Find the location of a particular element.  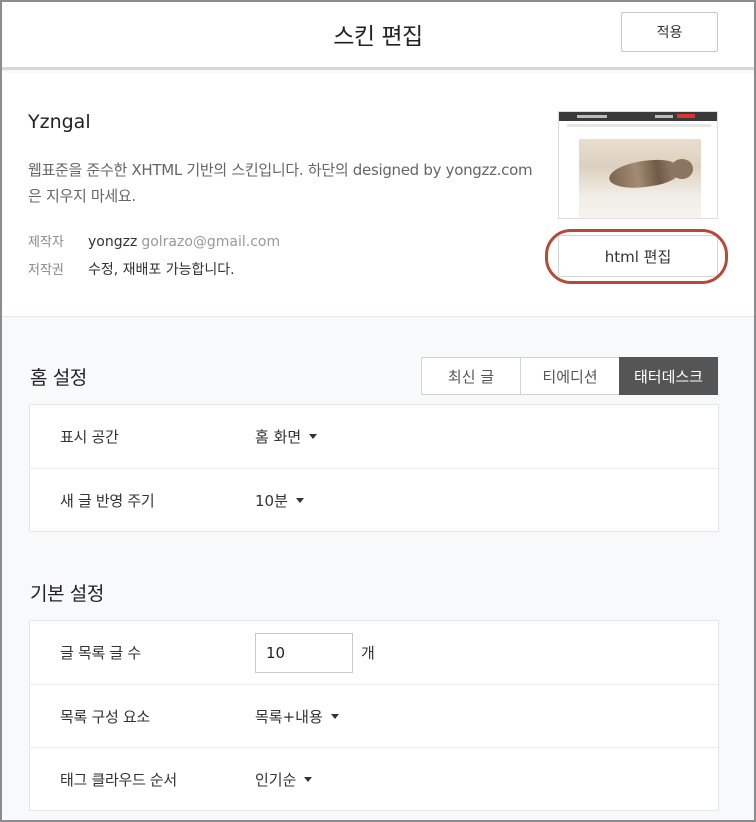

home-settings-title: 홈 설정 is located at coordinates (58, 378).